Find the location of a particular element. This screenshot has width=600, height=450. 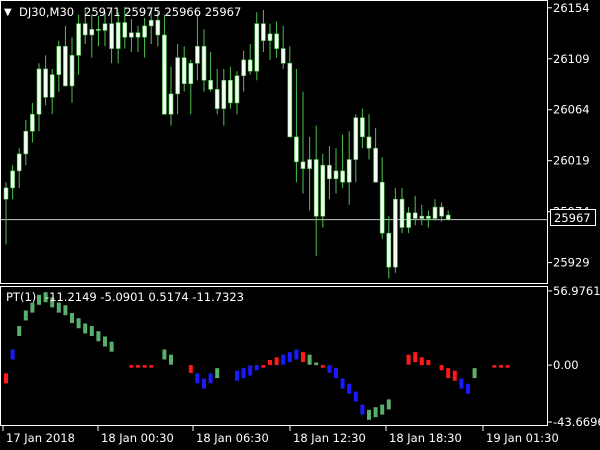

time-tick-label: 17 Jan 2018 is located at coordinates (40, 438).